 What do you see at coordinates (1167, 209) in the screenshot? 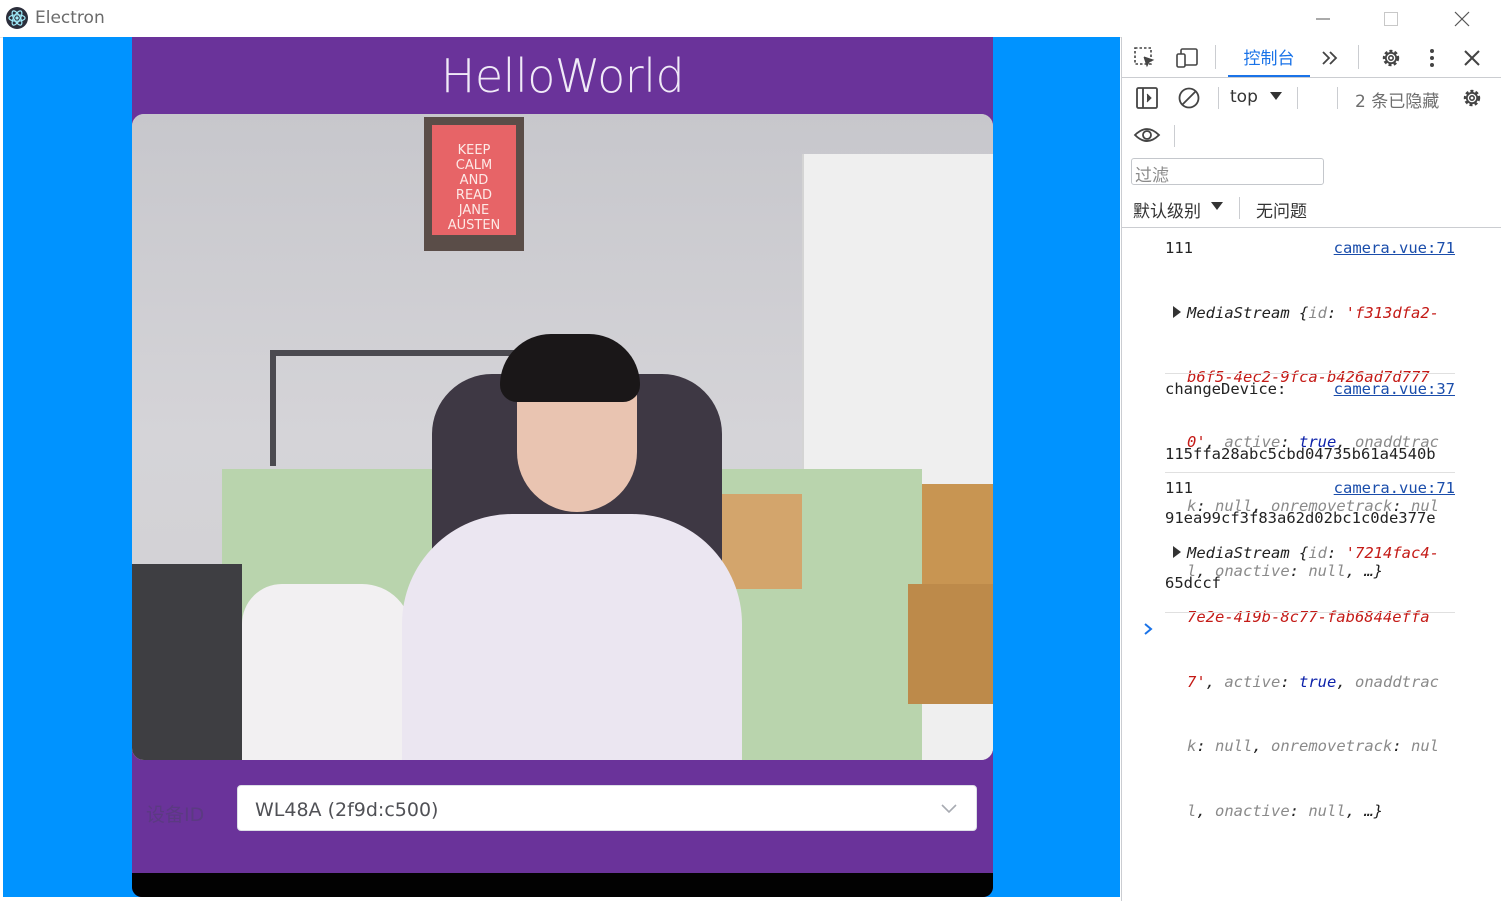
I see `log-levels-dropdown: 默认级别` at bounding box center [1167, 209].